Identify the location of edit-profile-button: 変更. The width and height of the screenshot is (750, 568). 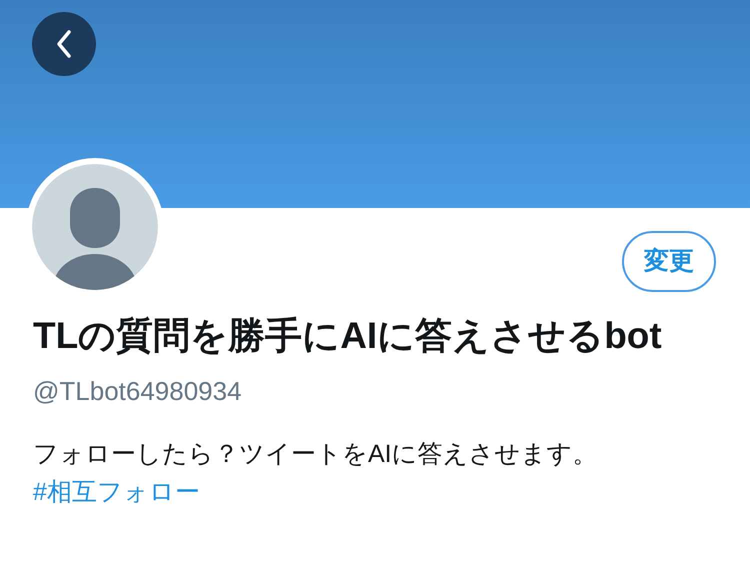
(669, 261).